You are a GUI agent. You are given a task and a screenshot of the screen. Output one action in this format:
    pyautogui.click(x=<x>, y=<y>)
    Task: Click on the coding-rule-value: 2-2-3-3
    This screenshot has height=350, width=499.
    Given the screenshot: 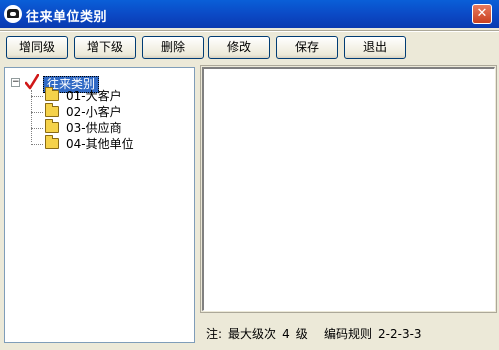 What is the action you would take?
    pyautogui.click(x=400, y=334)
    